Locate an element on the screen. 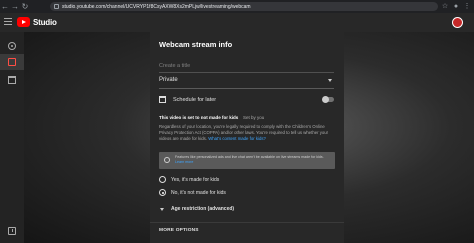  hamburger-menu-icon is located at coordinates (8, 22).